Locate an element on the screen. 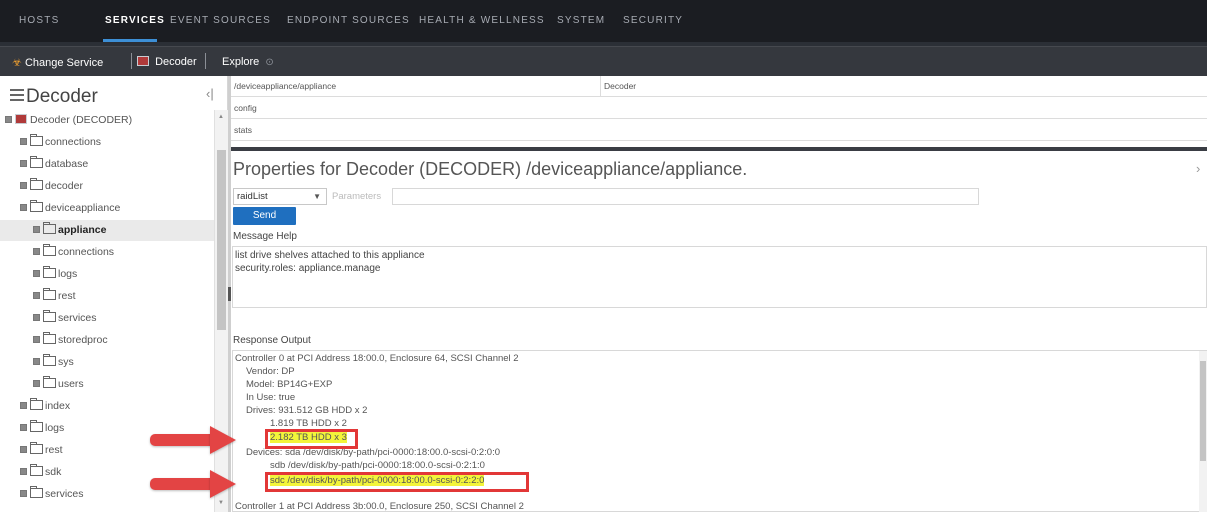  horizontal-splitter is located at coordinates (719, 149).